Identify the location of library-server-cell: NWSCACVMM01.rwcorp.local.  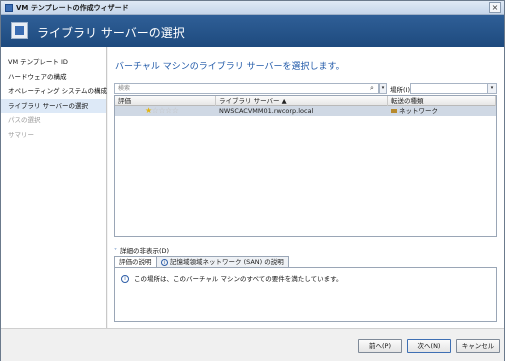
(266, 111).